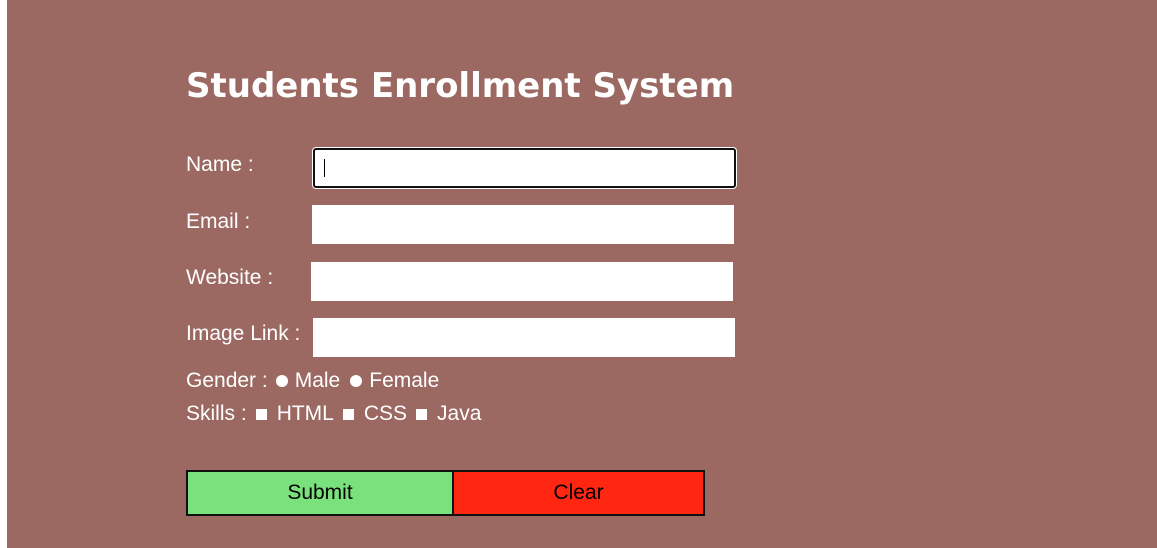 The image size is (1157, 548). What do you see at coordinates (578, 493) in the screenshot?
I see `clear-button: Clear` at bounding box center [578, 493].